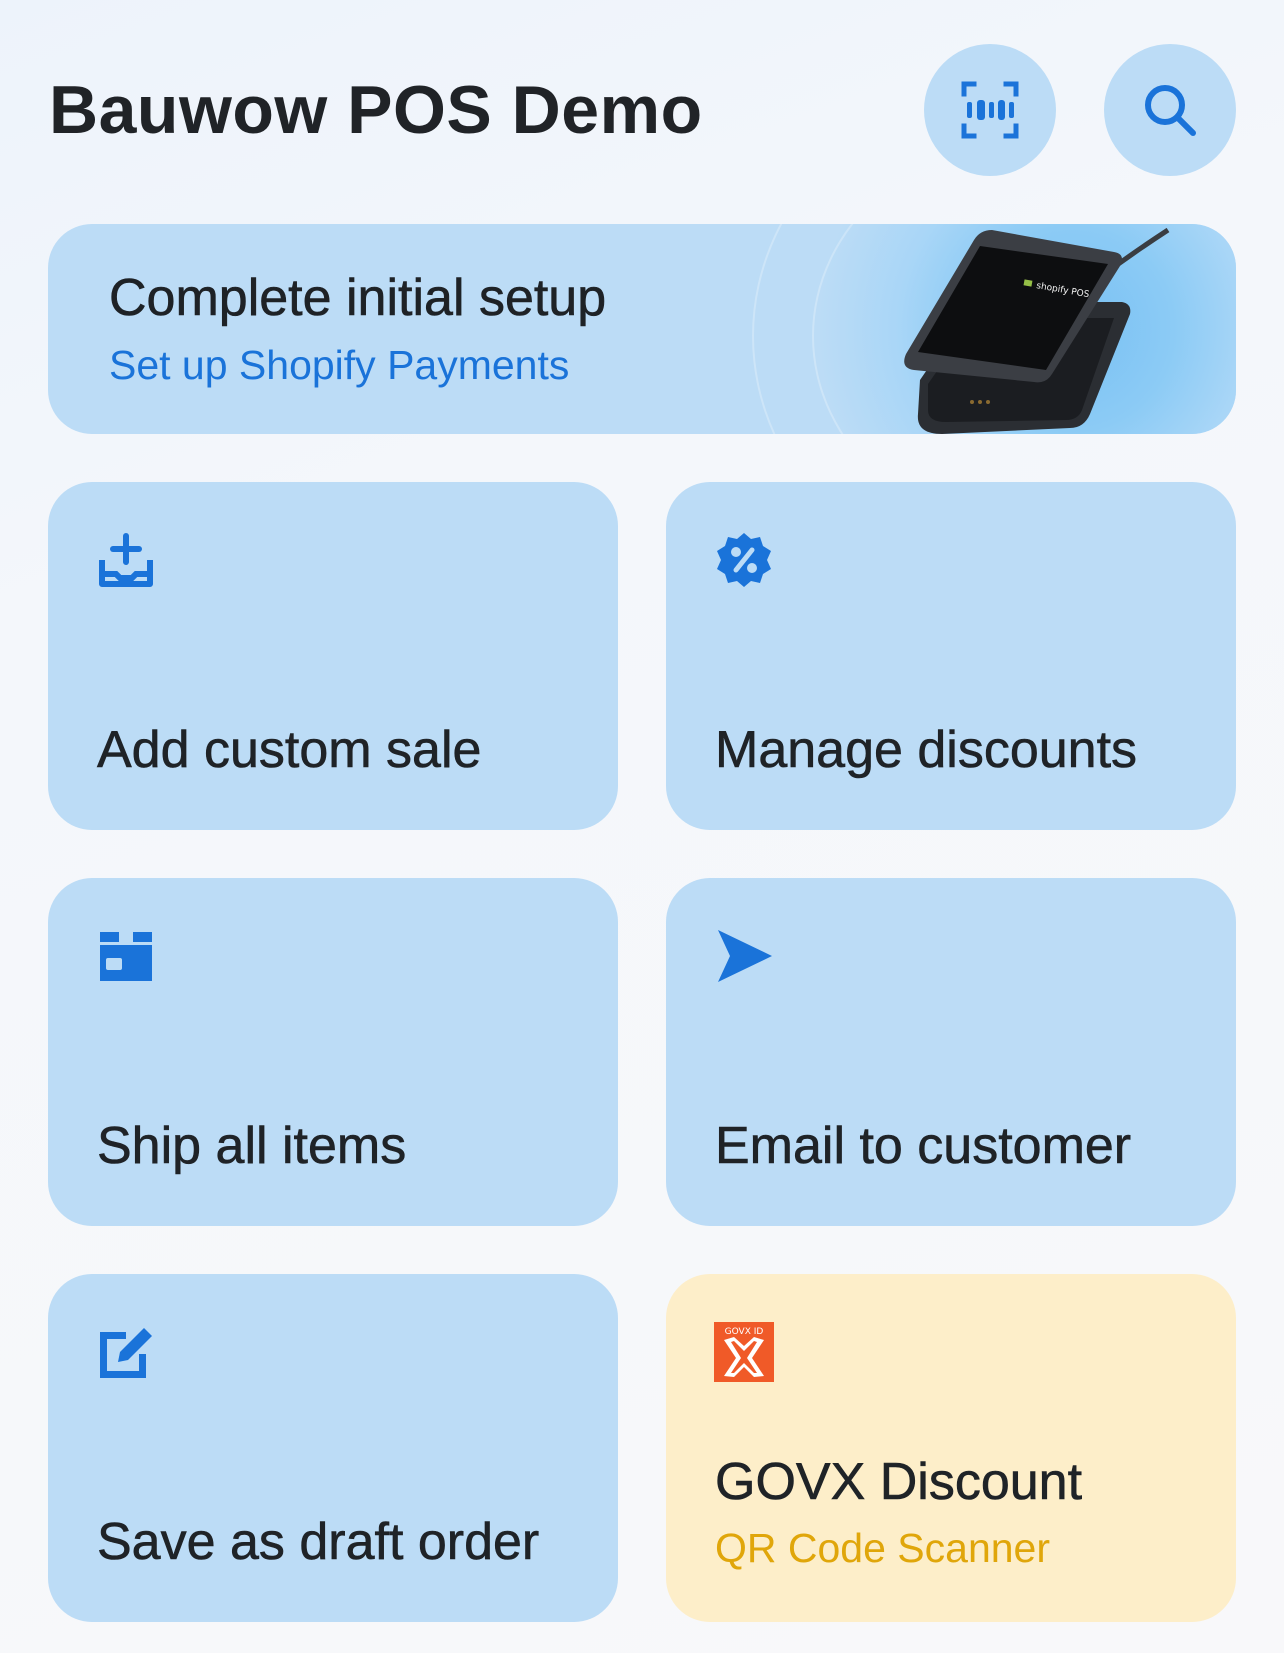 Image resolution: width=1284 pixels, height=1653 pixels. I want to click on tile-label: Ship all items, so click(252, 1146).